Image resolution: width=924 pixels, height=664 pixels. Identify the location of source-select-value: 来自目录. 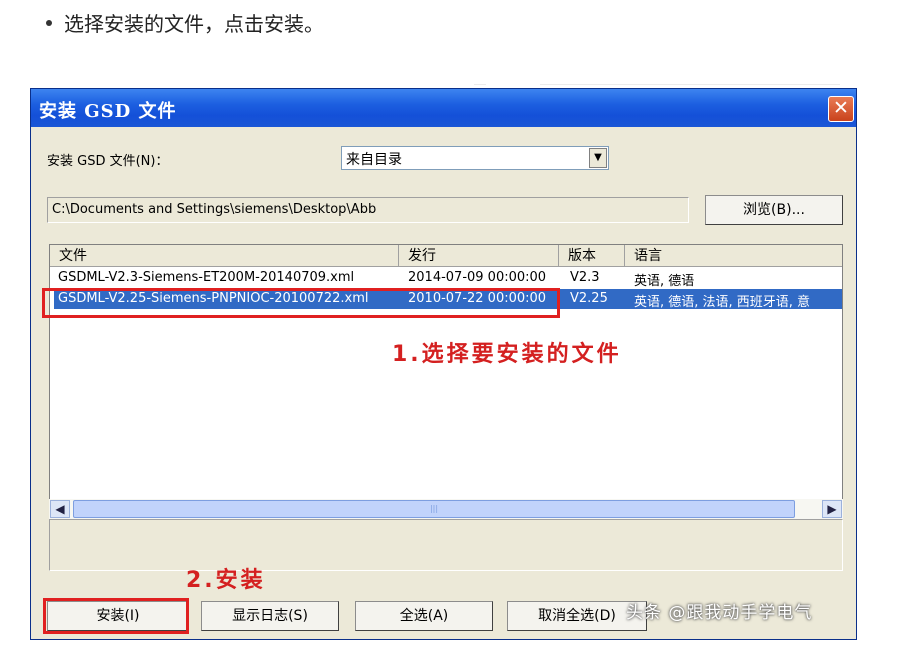
(374, 160).